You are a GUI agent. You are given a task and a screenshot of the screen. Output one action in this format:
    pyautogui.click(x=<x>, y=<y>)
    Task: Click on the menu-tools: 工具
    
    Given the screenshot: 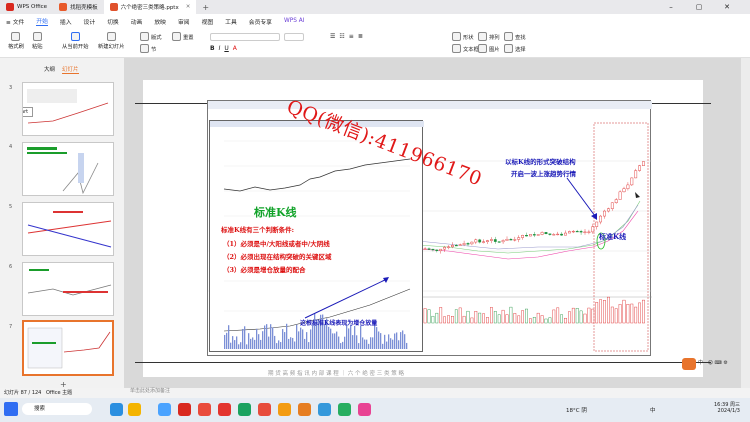 What is the action you would take?
    pyautogui.click(x=231, y=21)
    